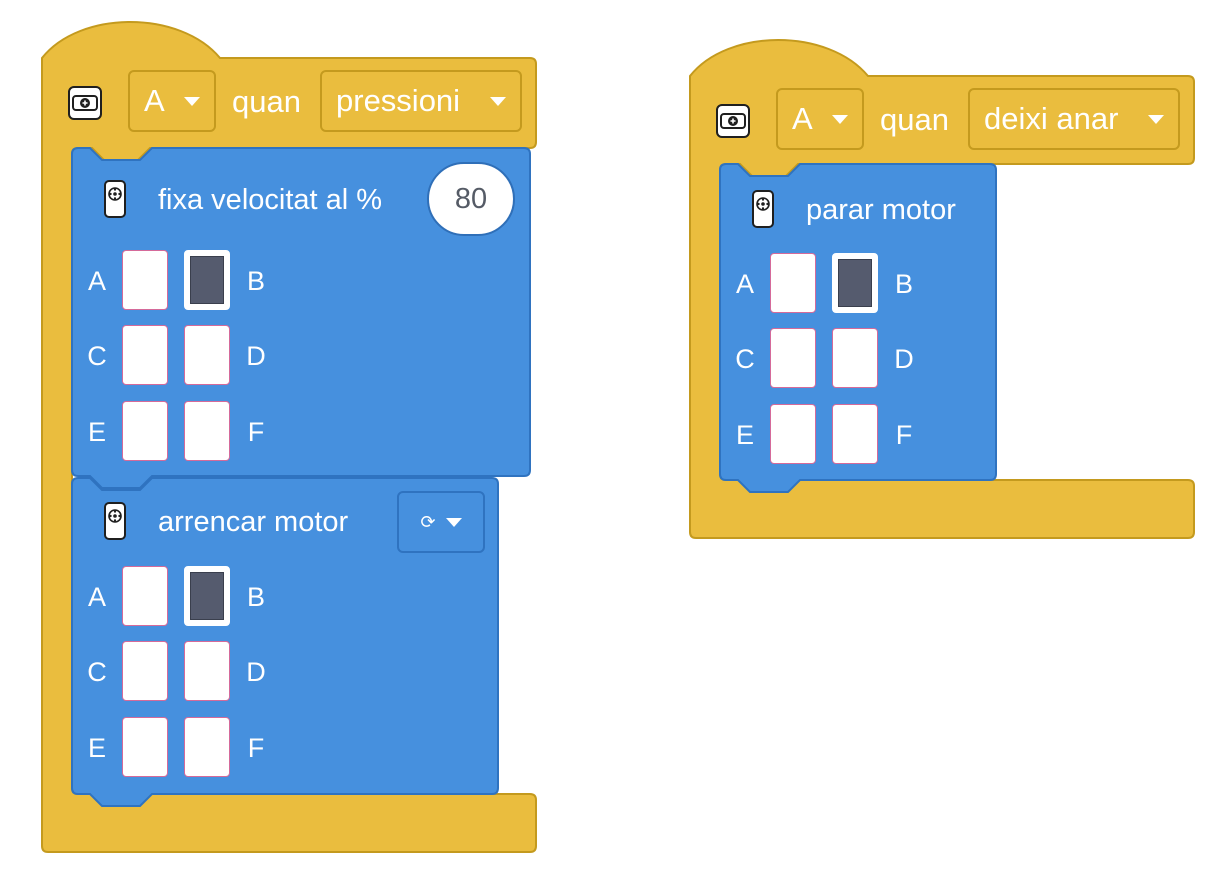 Image resolution: width=1218 pixels, height=888 pixels. I want to click on direction-dropdown: ⟳, so click(441, 522).